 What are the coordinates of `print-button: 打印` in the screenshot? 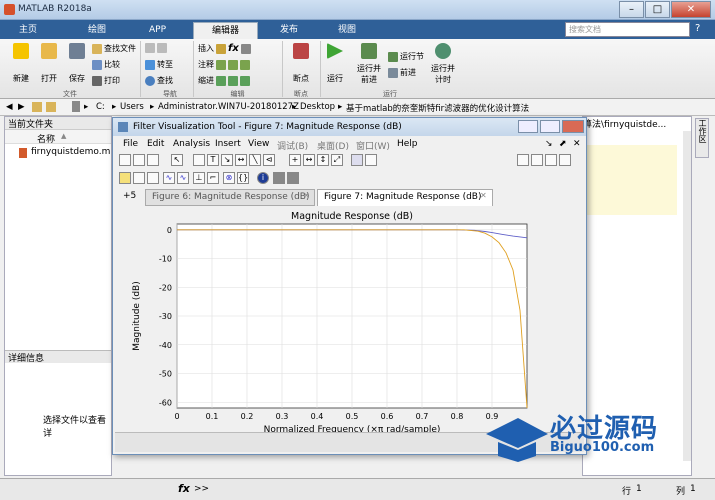 It's located at (106, 80).